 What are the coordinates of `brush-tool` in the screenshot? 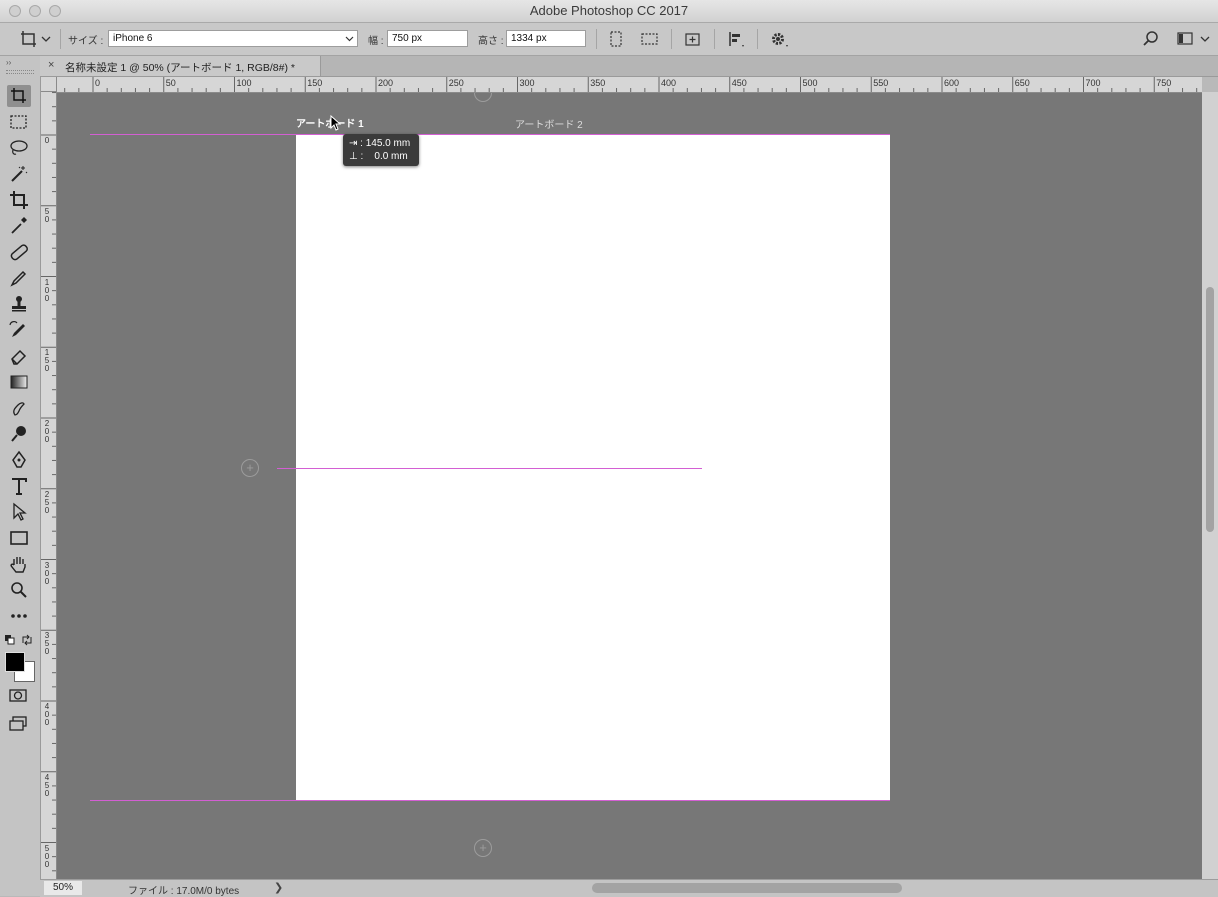 It's located at (19, 278).